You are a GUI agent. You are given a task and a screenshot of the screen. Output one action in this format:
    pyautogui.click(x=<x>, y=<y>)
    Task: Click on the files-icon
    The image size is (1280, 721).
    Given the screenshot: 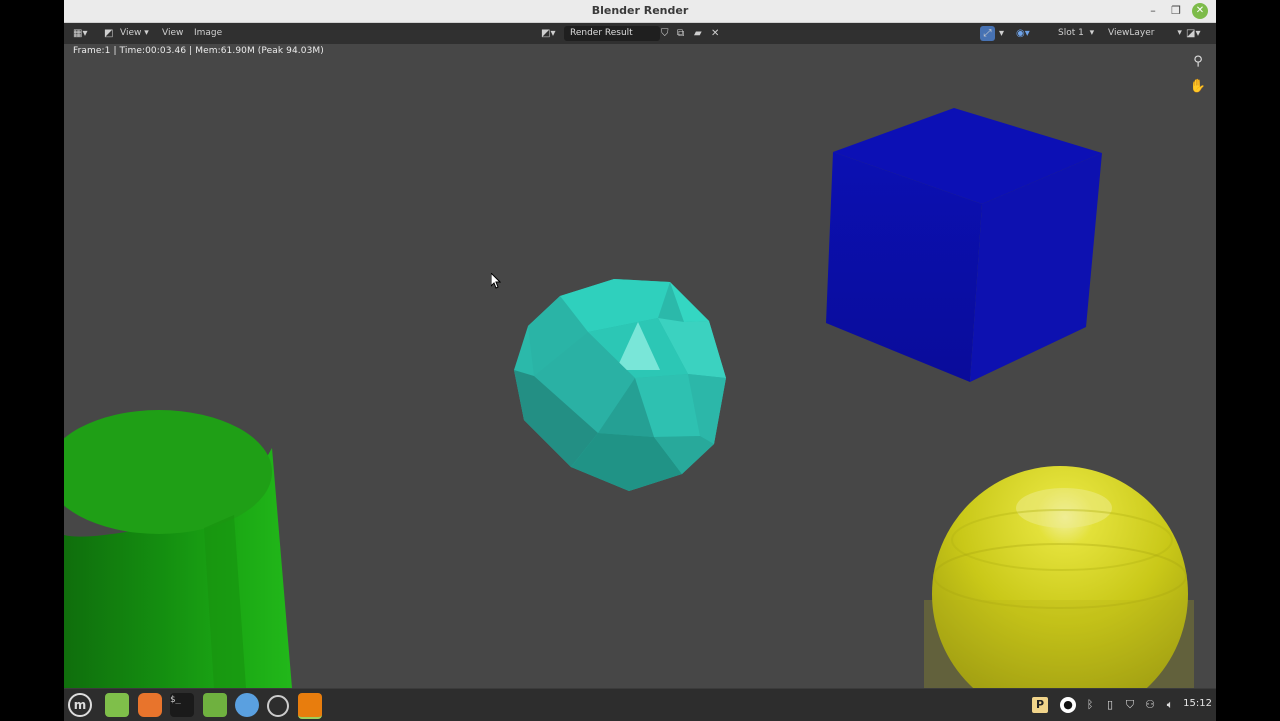 What is the action you would take?
    pyautogui.click(x=117, y=705)
    